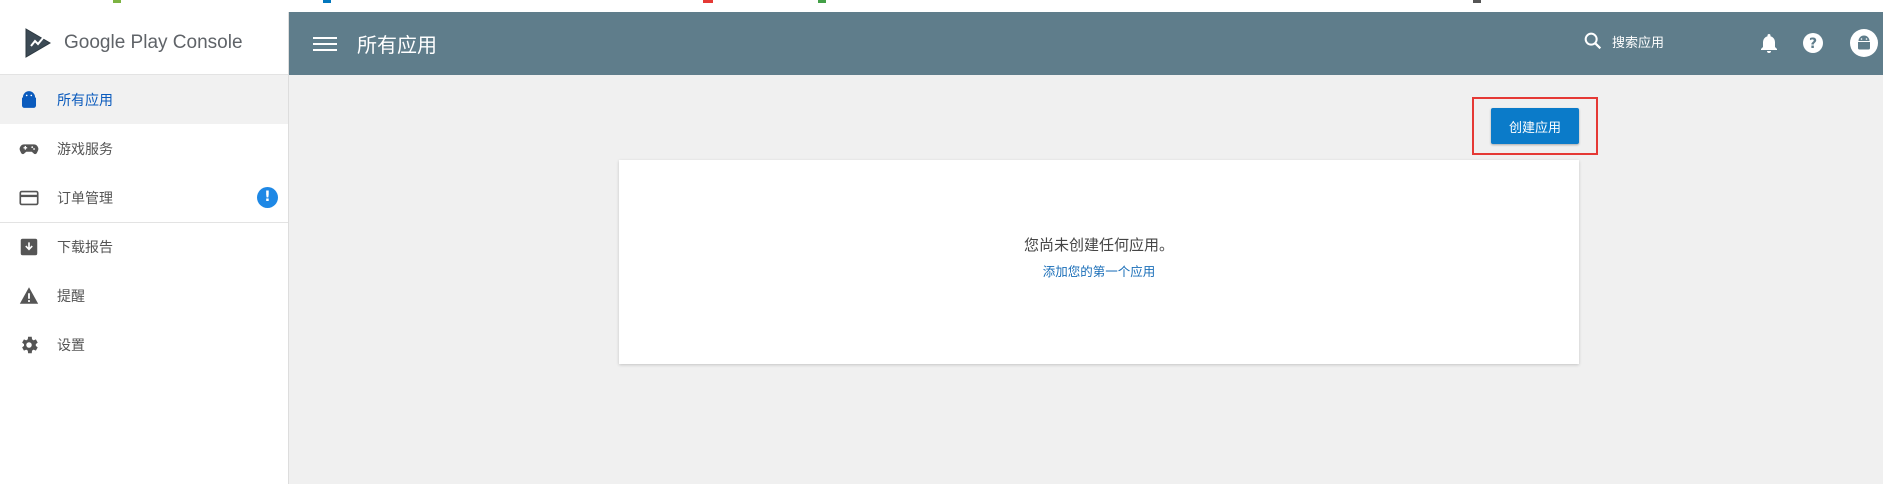  What do you see at coordinates (71, 296) in the screenshot?
I see `sidebar-item-label: 提醒` at bounding box center [71, 296].